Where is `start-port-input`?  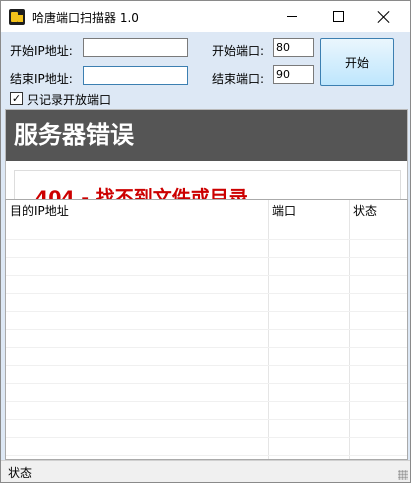
start-port-input is located at coordinates (293, 47).